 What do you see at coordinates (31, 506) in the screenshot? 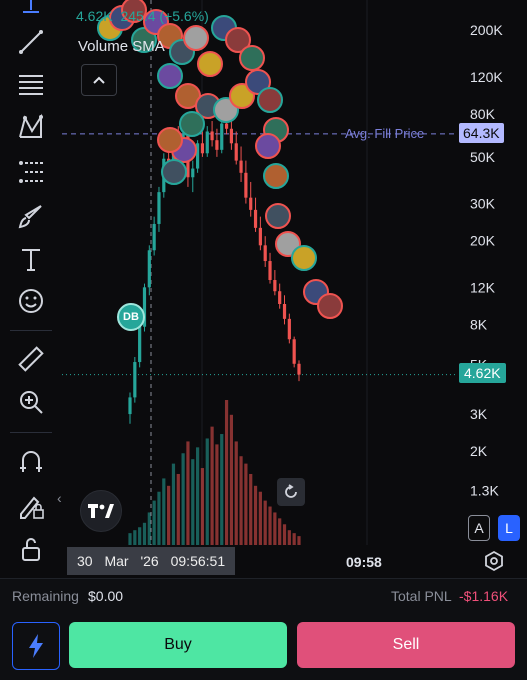
I see `lock-drawing-icon` at bounding box center [31, 506].